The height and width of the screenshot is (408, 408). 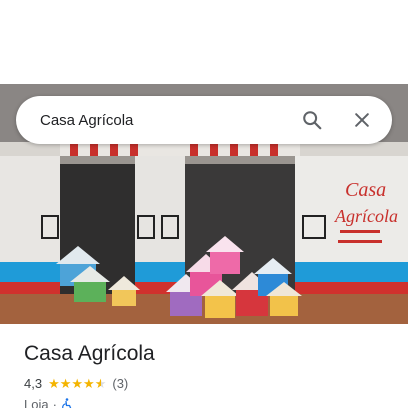 I want to click on rating-value: 4,3, so click(x=33, y=383).